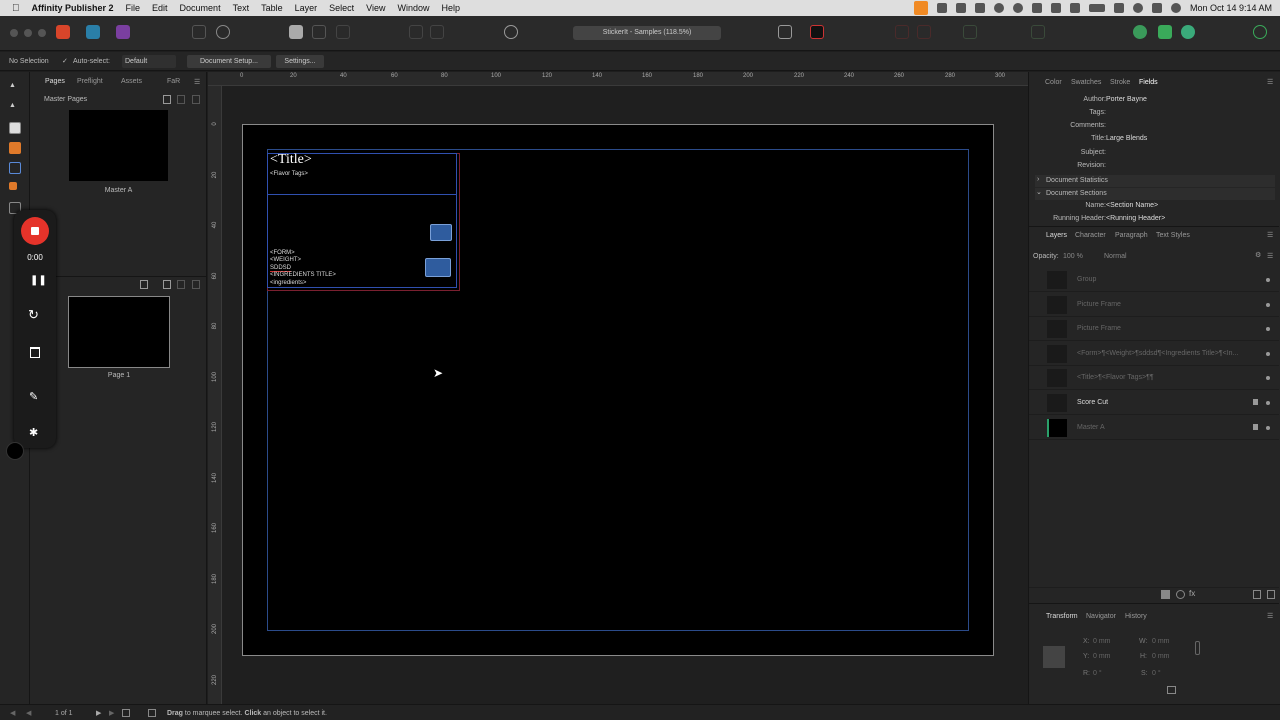 This screenshot has width=1280, height=720. What do you see at coordinates (55, 81) in the screenshot?
I see `tab-pages: Pages` at bounding box center [55, 81].